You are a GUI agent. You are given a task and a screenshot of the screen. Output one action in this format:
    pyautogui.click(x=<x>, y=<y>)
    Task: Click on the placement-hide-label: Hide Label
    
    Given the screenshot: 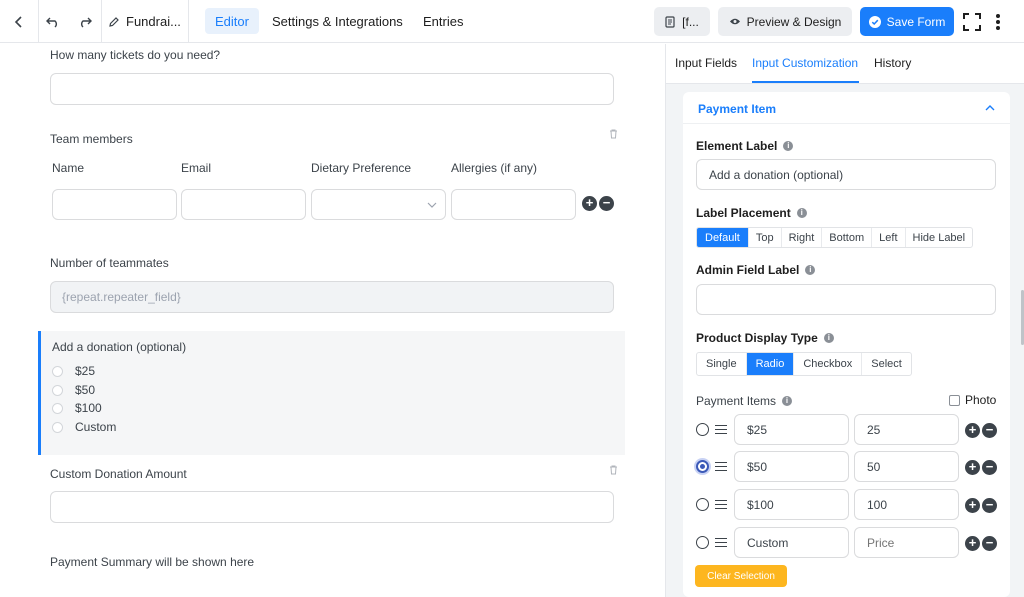 What is the action you would take?
    pyautogui.click(x=939, y=237)
    